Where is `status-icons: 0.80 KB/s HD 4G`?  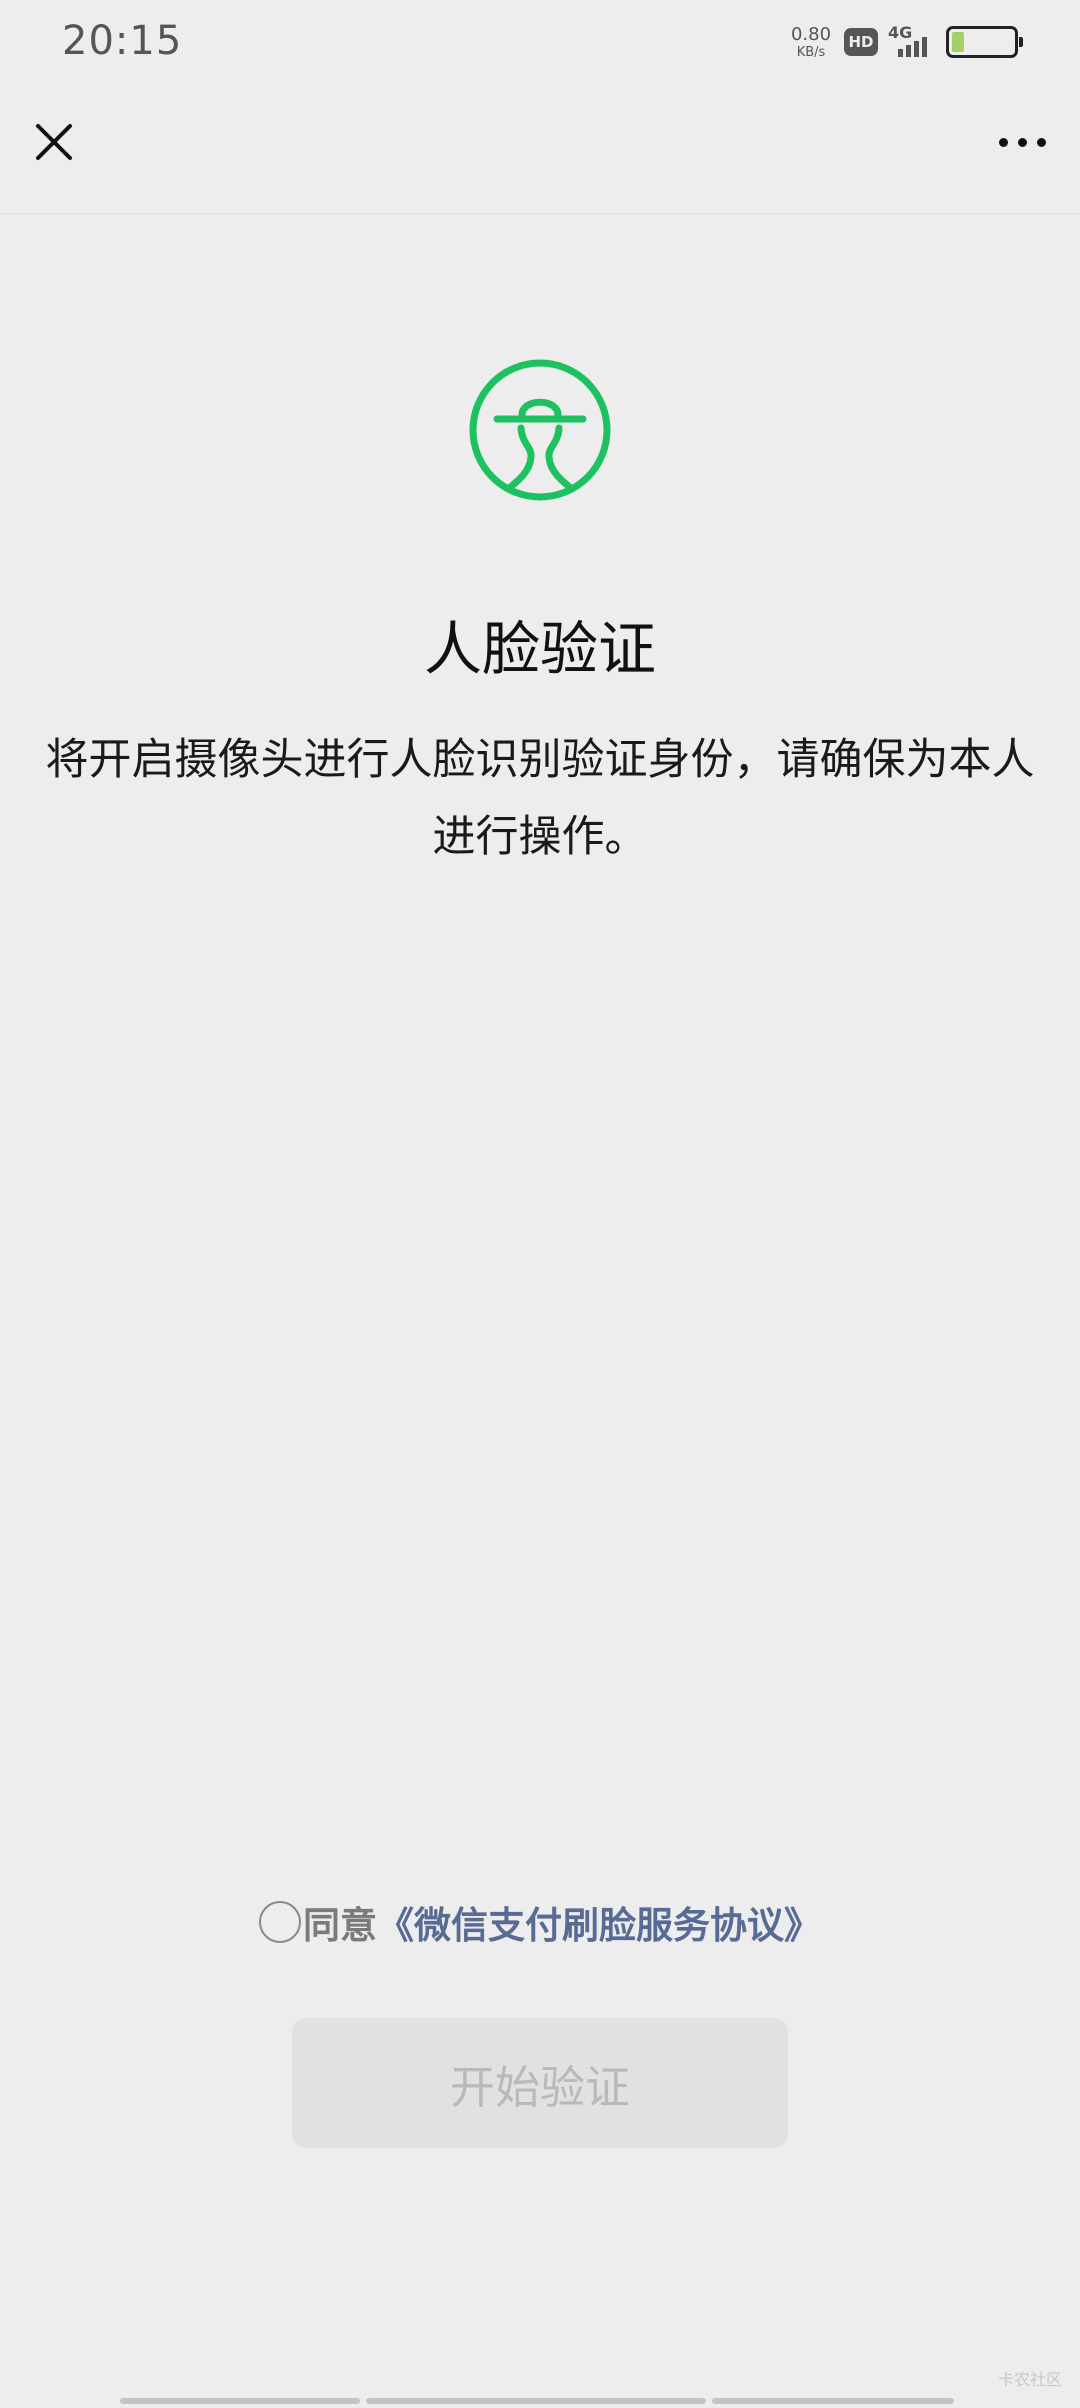
status-icons: 0.80 KB/s HD 4G is located at coordinates (905, 42).